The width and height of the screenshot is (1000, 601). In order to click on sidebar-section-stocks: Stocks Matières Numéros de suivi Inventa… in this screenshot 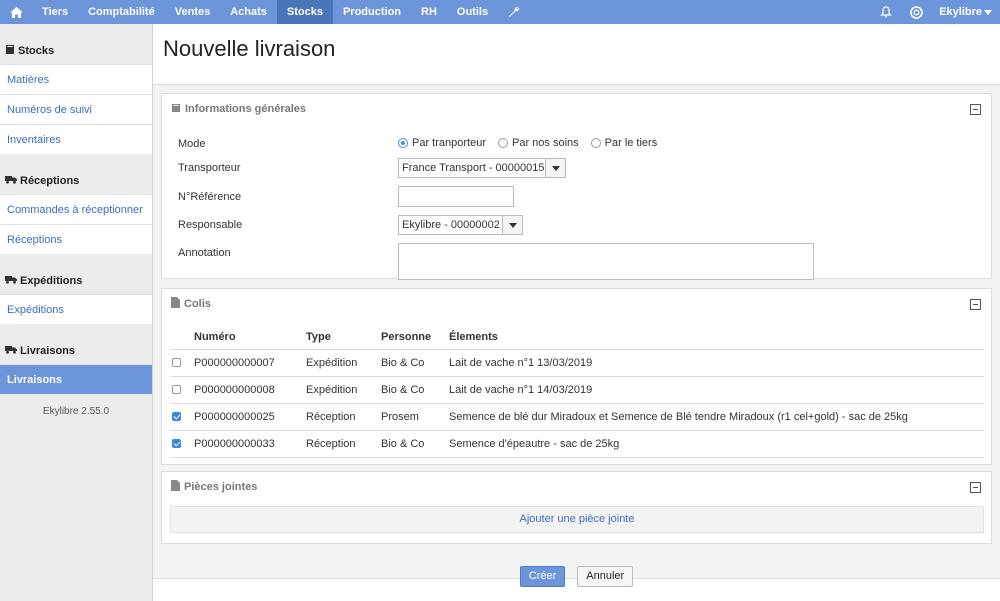, I will do `click(76, 89)`.